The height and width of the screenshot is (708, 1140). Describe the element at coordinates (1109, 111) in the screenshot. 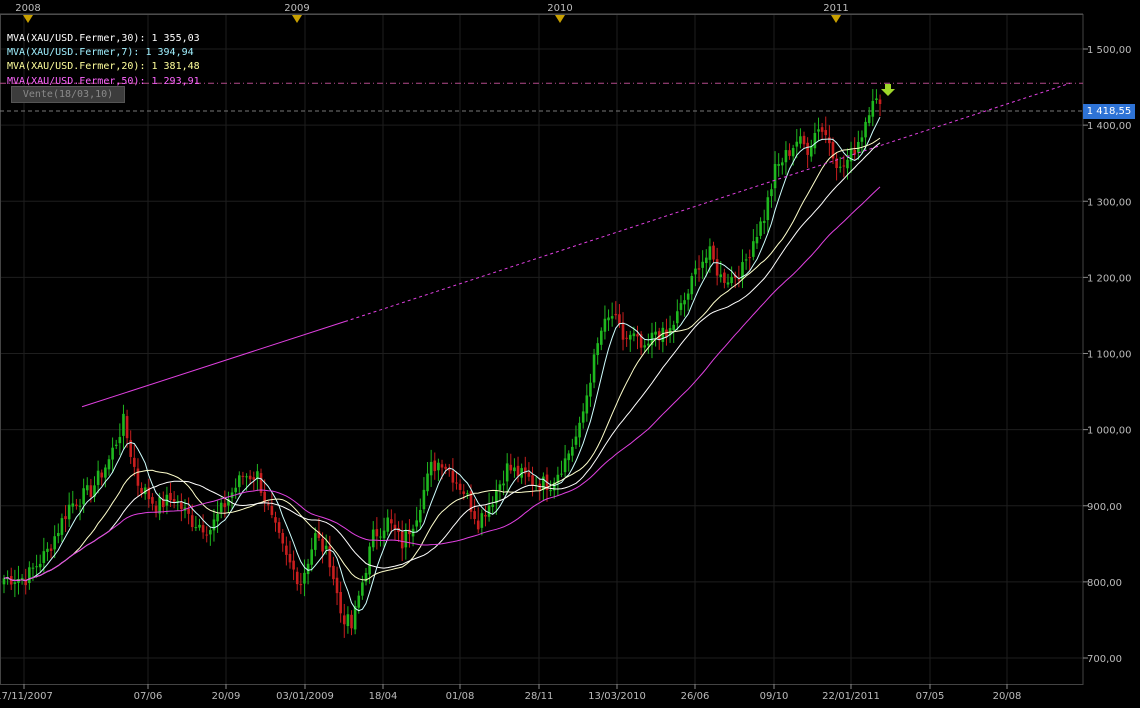

I see `current-price-tag: 1 418,55` at that location.